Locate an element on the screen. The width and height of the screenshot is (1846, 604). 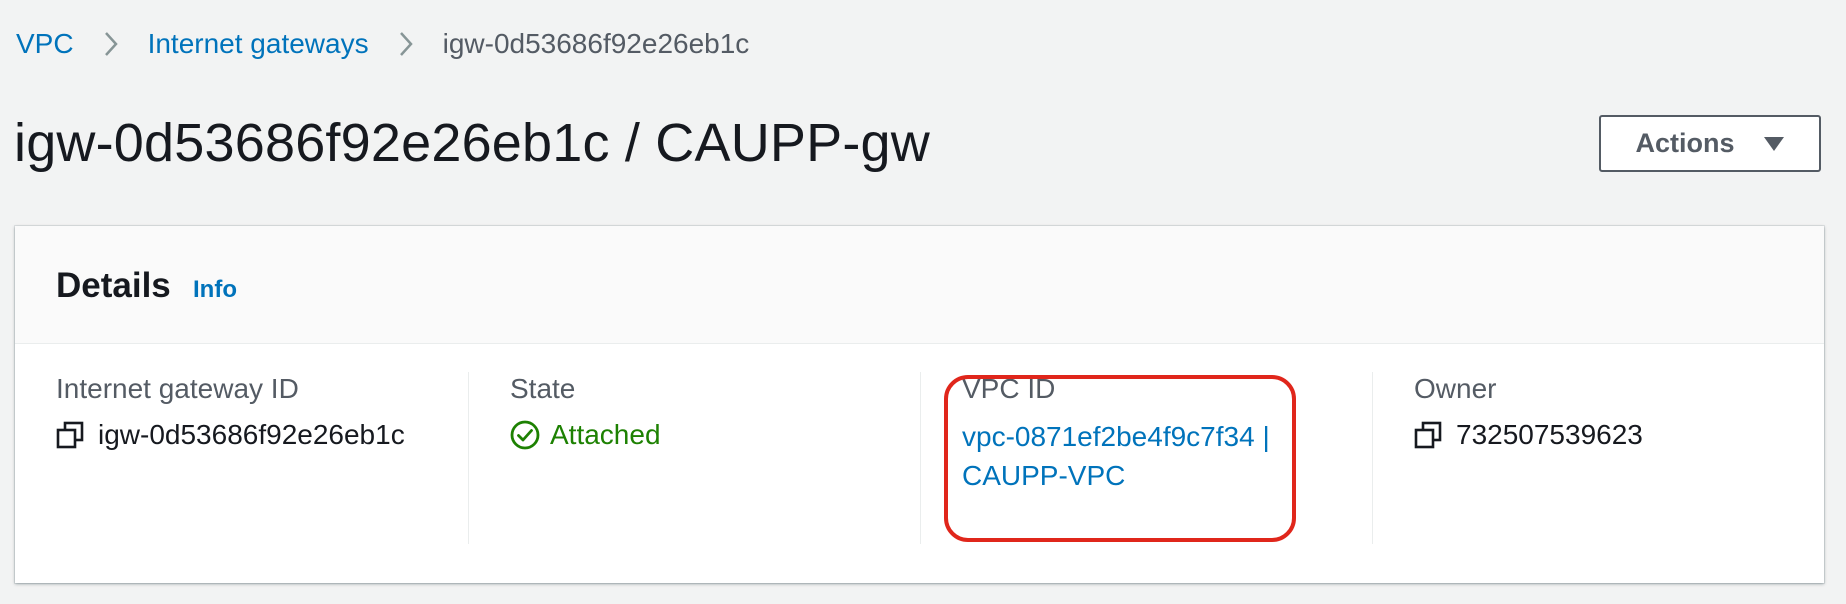
state-value: Attached is located at coordinates (605, 434).